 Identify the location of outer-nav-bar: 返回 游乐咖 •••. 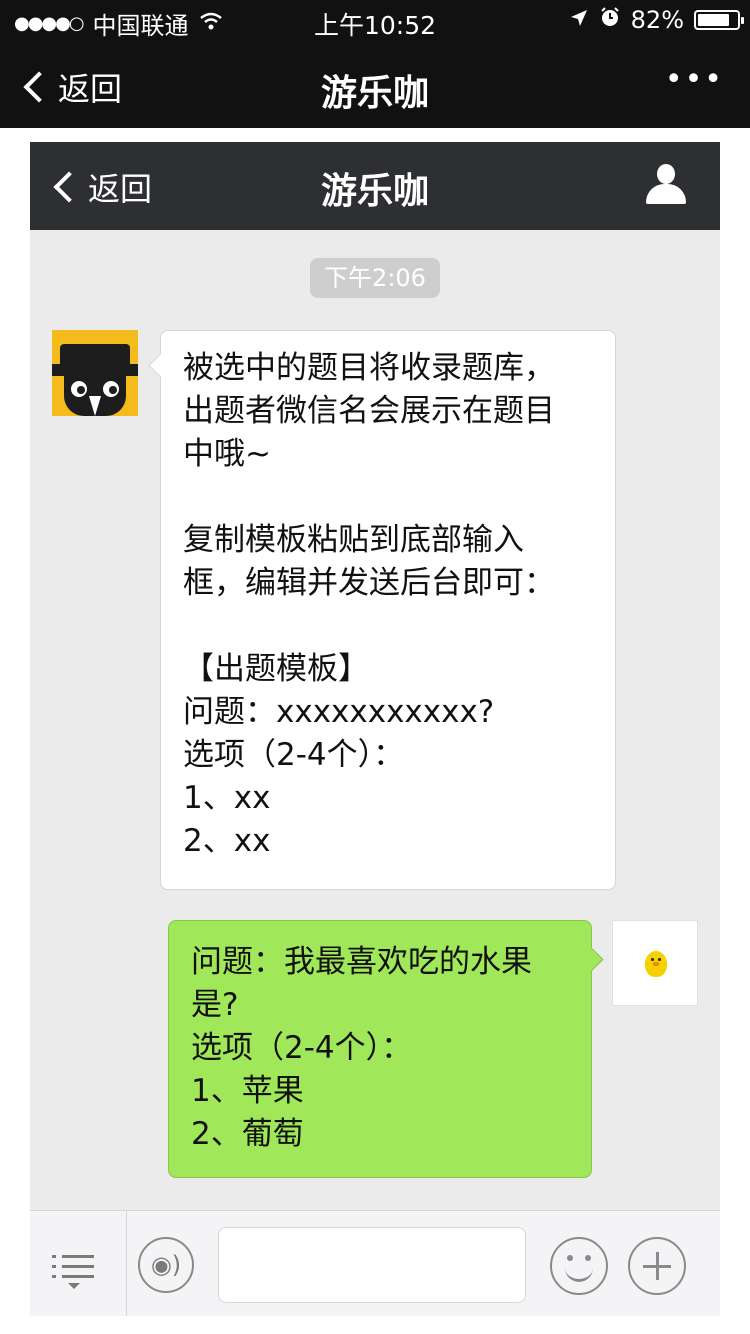
(375, 84).